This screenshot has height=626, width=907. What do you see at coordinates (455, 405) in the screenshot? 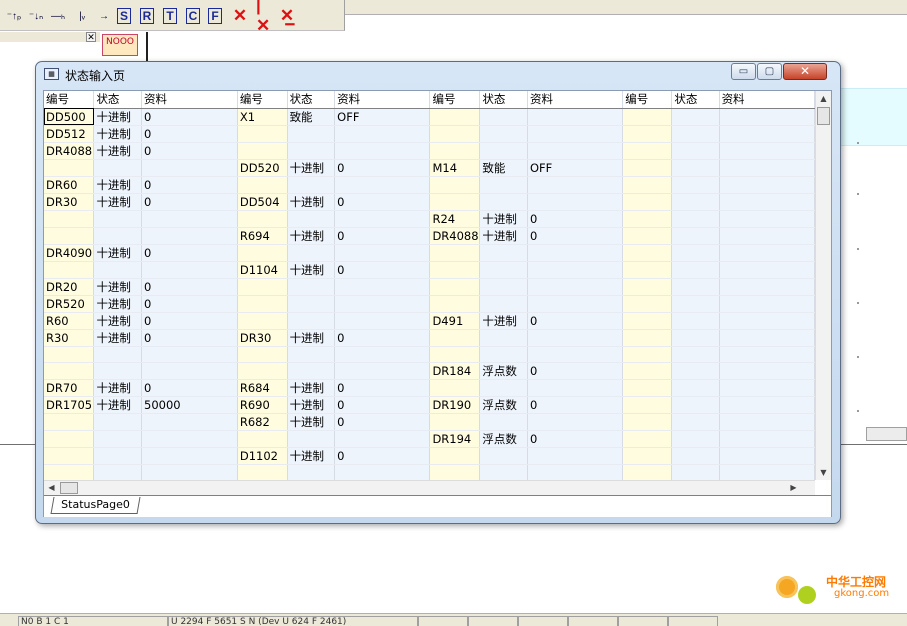
I see `address-cell: DR190` at bounding box center [455, 405].